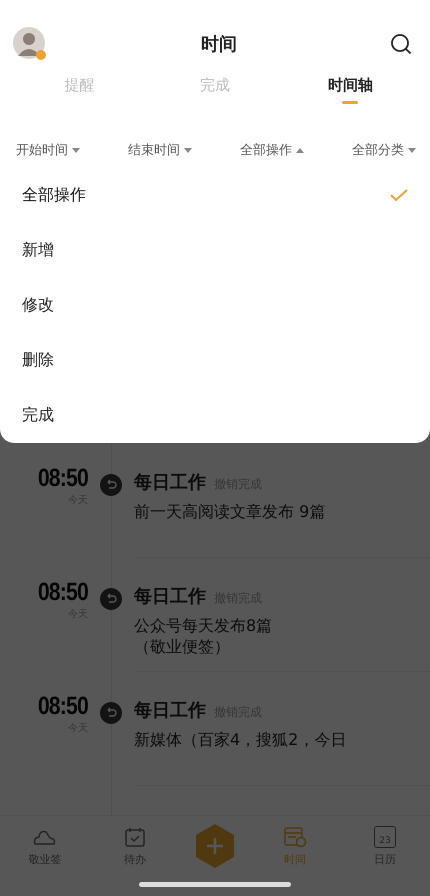 The height and width of the screenshot is (896, 430). What do you see at coordinates (135, 837) in the screenshot?
I see `checklist-icon` at bounding box center [135, 837].